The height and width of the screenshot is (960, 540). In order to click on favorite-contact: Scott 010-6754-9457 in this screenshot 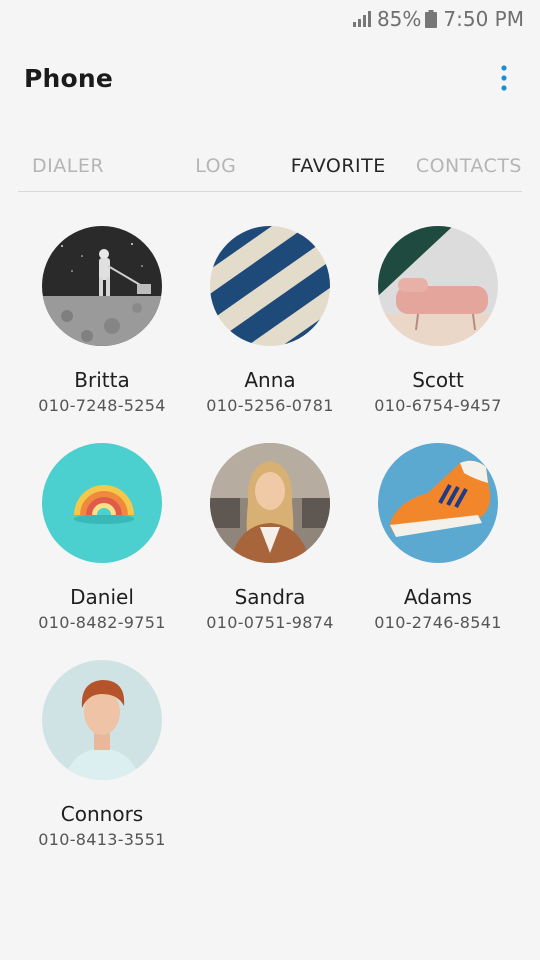, I will do `click(438, 320)`.